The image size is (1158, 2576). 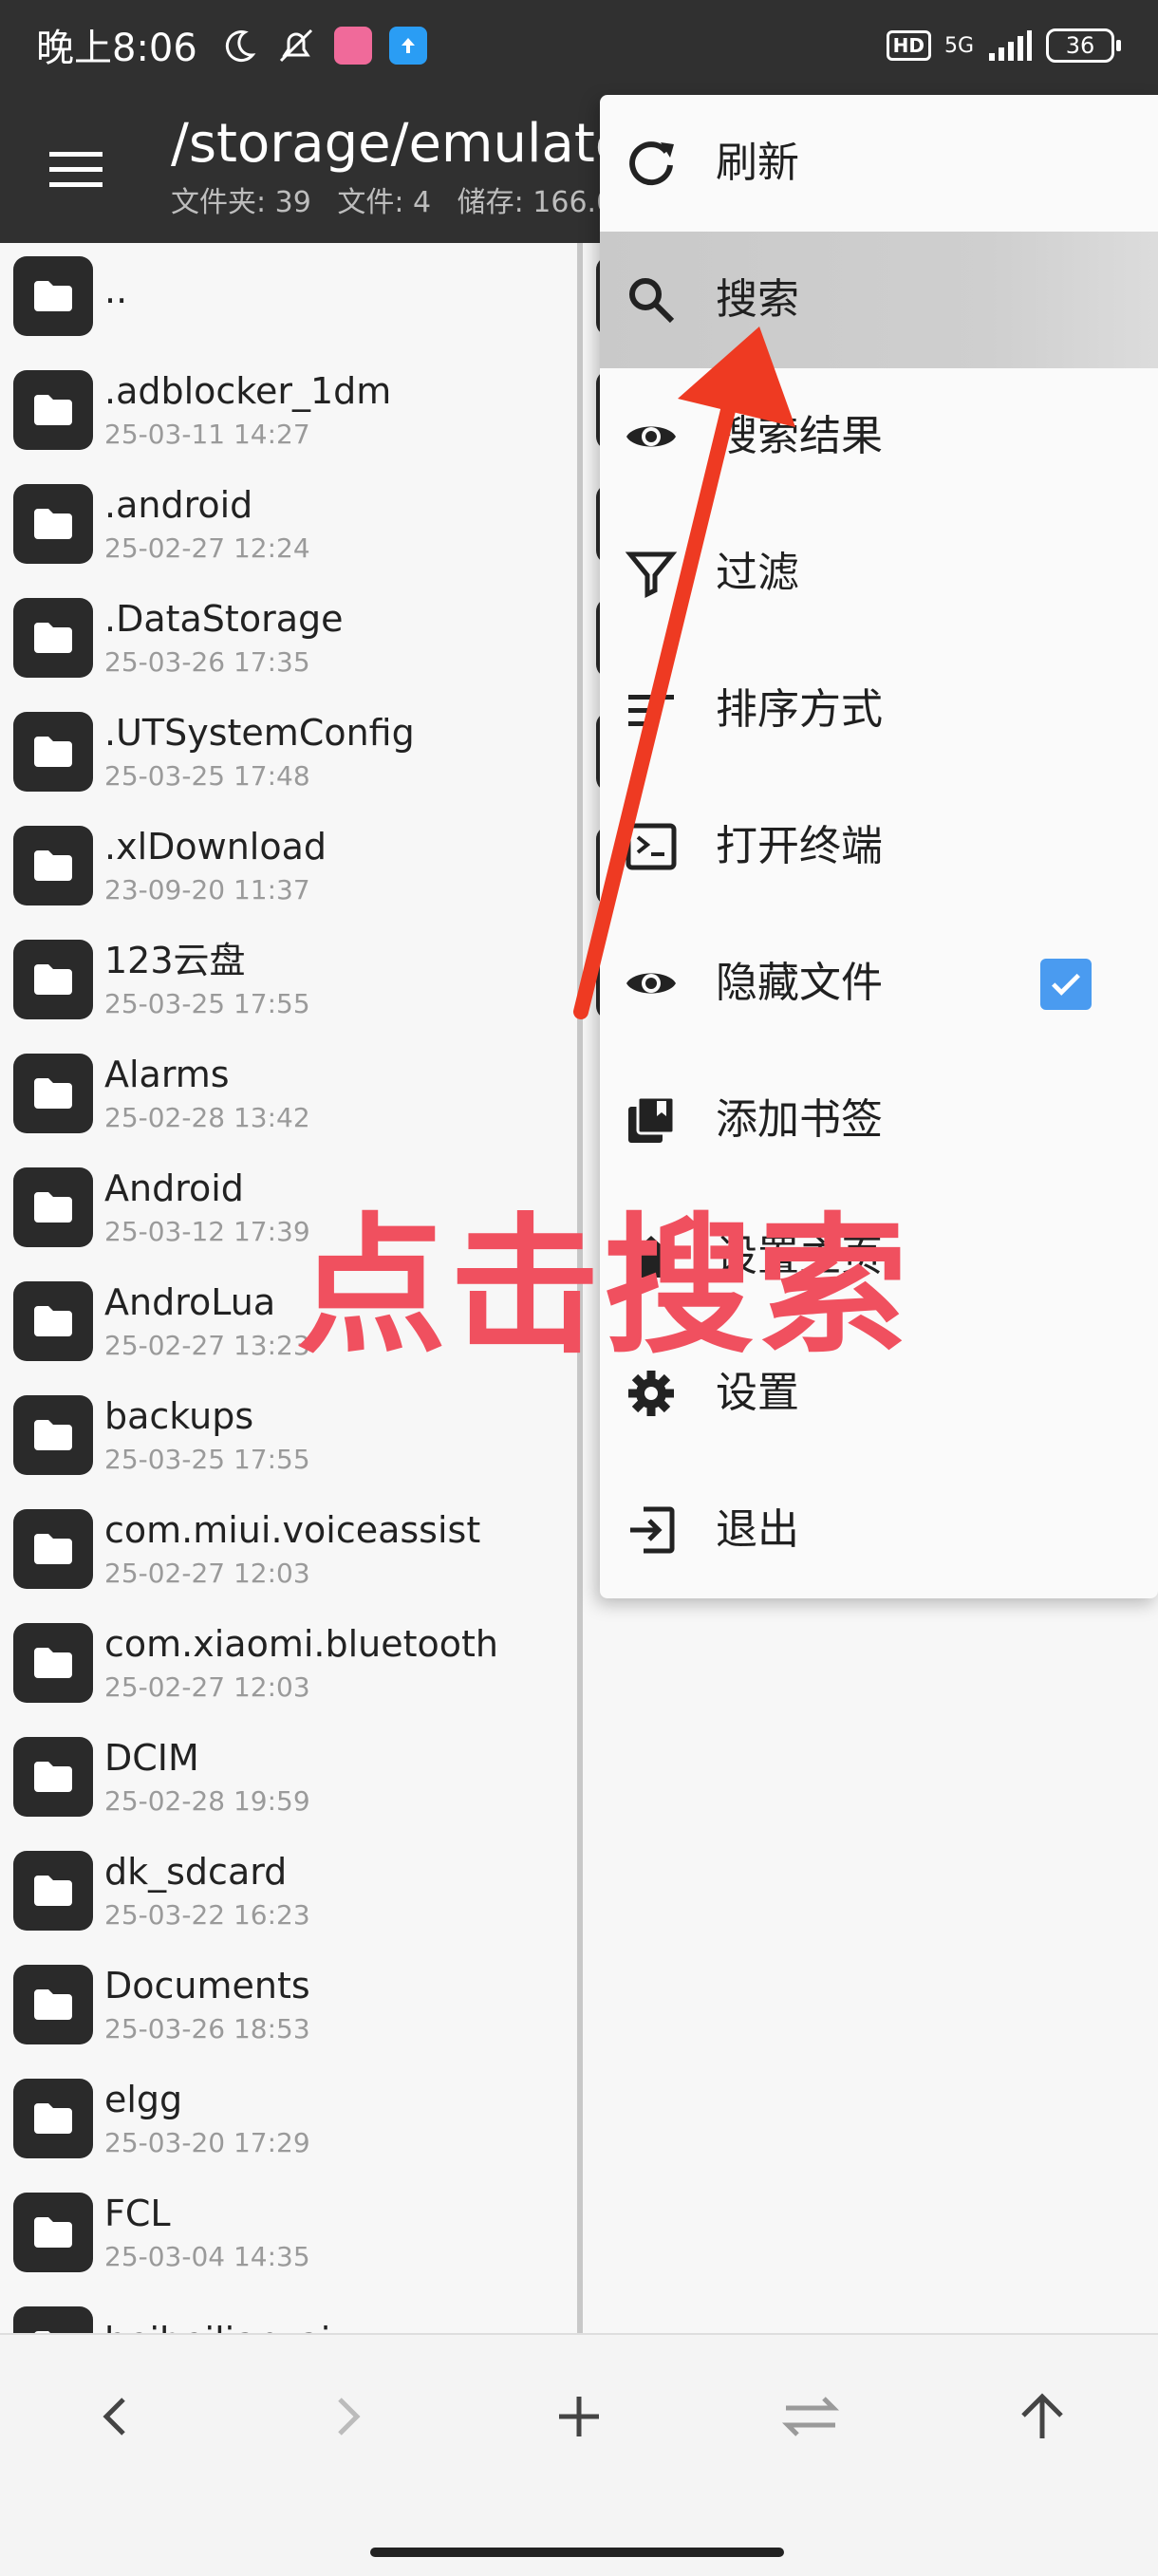 What do you see at coordinates (217, 2326) in the screenshot?
I see `file-name: heibeilianzai` at bounding box center [217, 2326].